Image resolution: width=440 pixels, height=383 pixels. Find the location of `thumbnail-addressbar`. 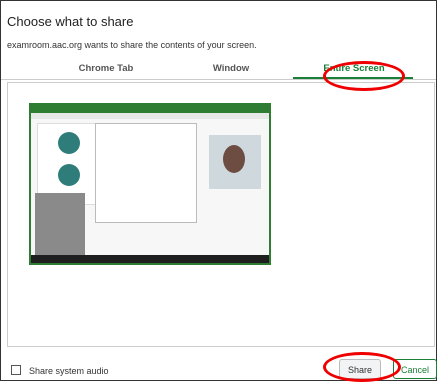

thumbnail-addressbar is located at coordinates (150, 116).